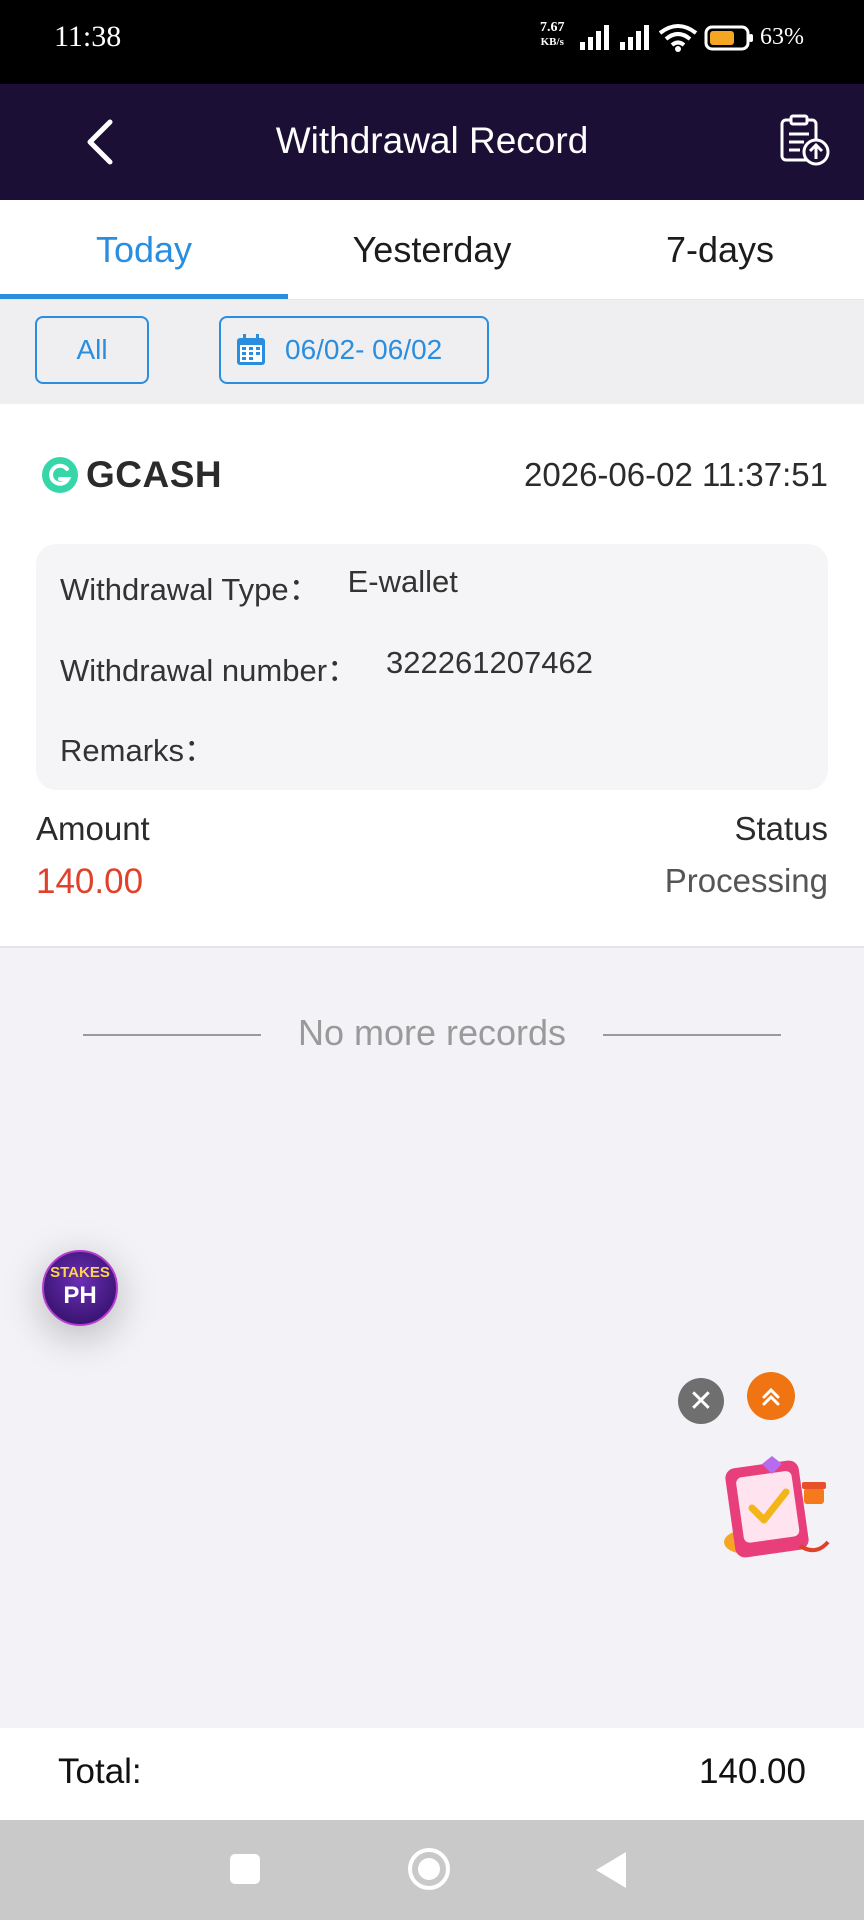  I want to click on status-icons, so click(666, 38).